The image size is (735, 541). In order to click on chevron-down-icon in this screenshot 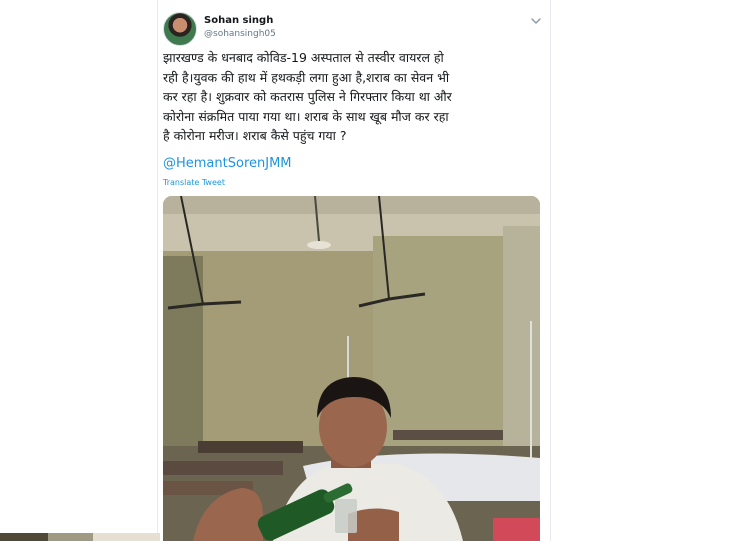, I will do `click(536, 21)`.